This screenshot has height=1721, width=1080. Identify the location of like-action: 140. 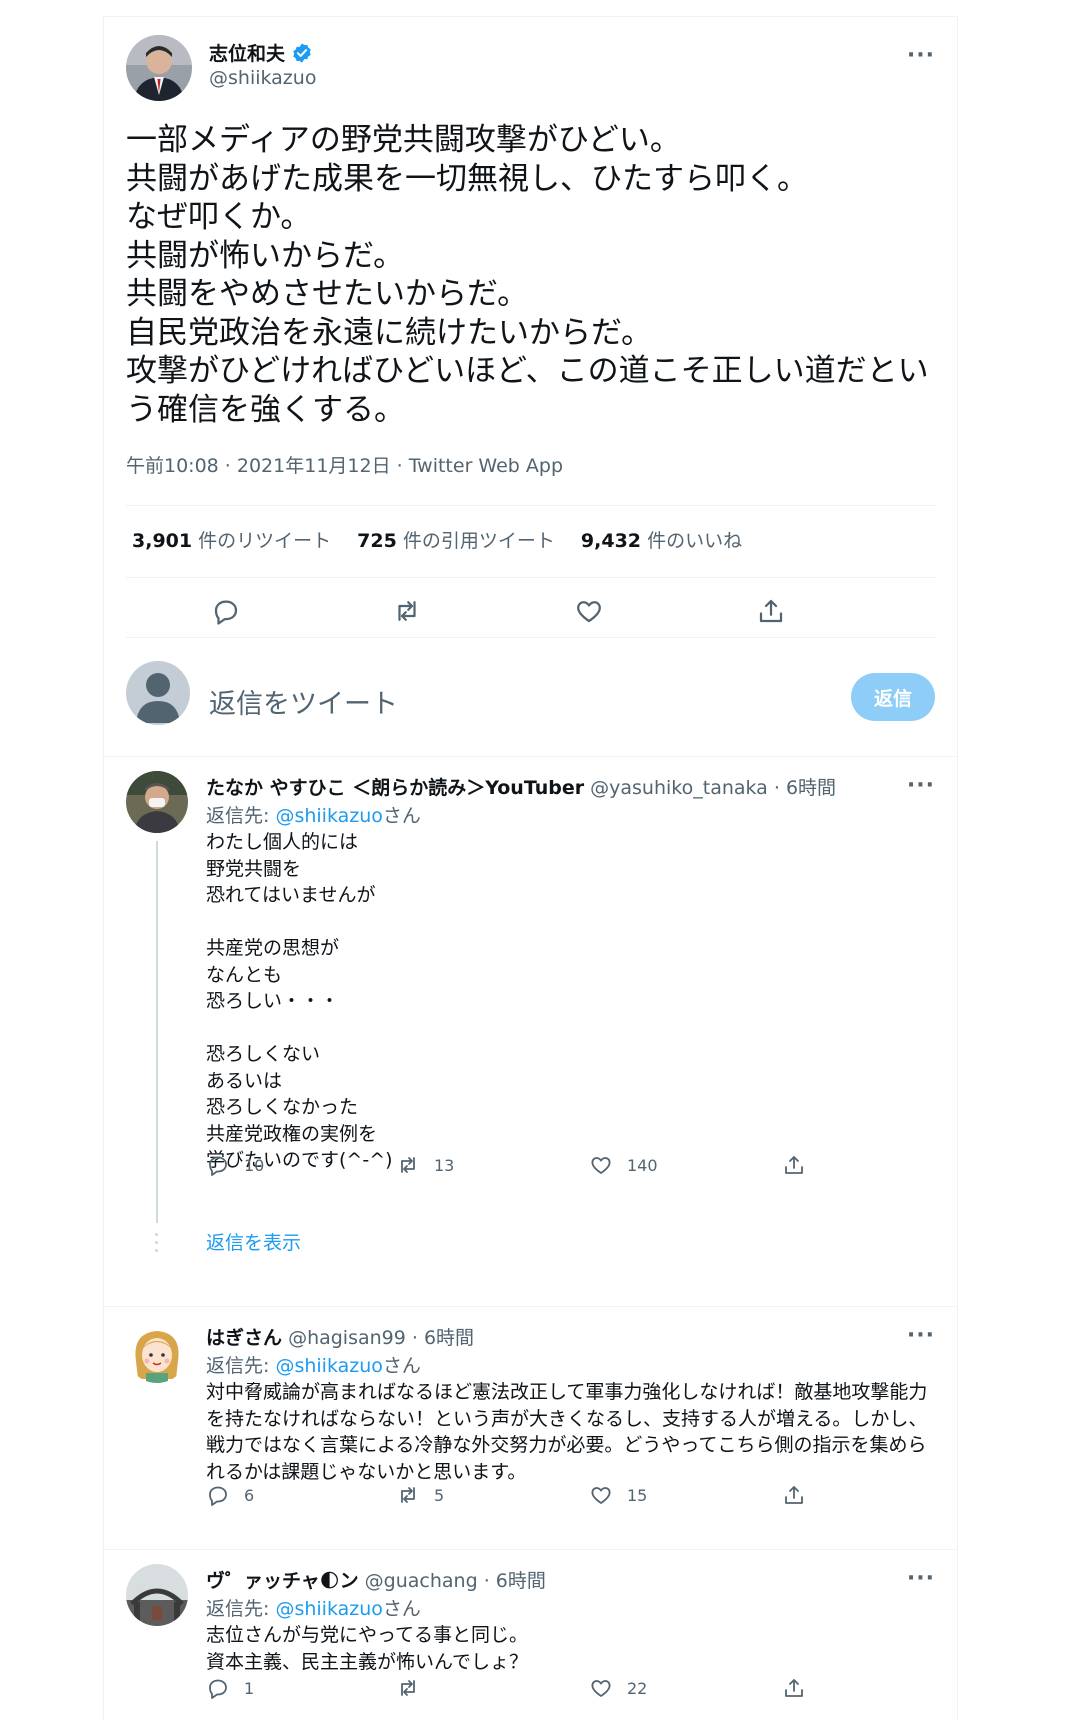
(623, 1165).